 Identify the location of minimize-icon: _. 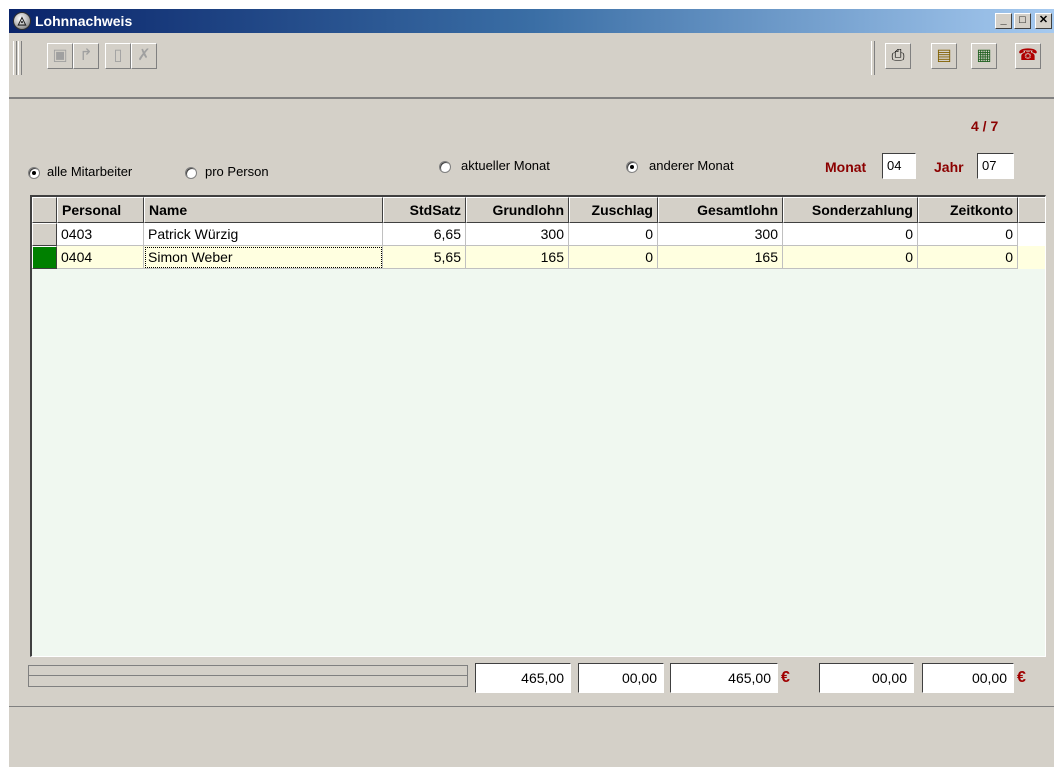
(1003, 21).